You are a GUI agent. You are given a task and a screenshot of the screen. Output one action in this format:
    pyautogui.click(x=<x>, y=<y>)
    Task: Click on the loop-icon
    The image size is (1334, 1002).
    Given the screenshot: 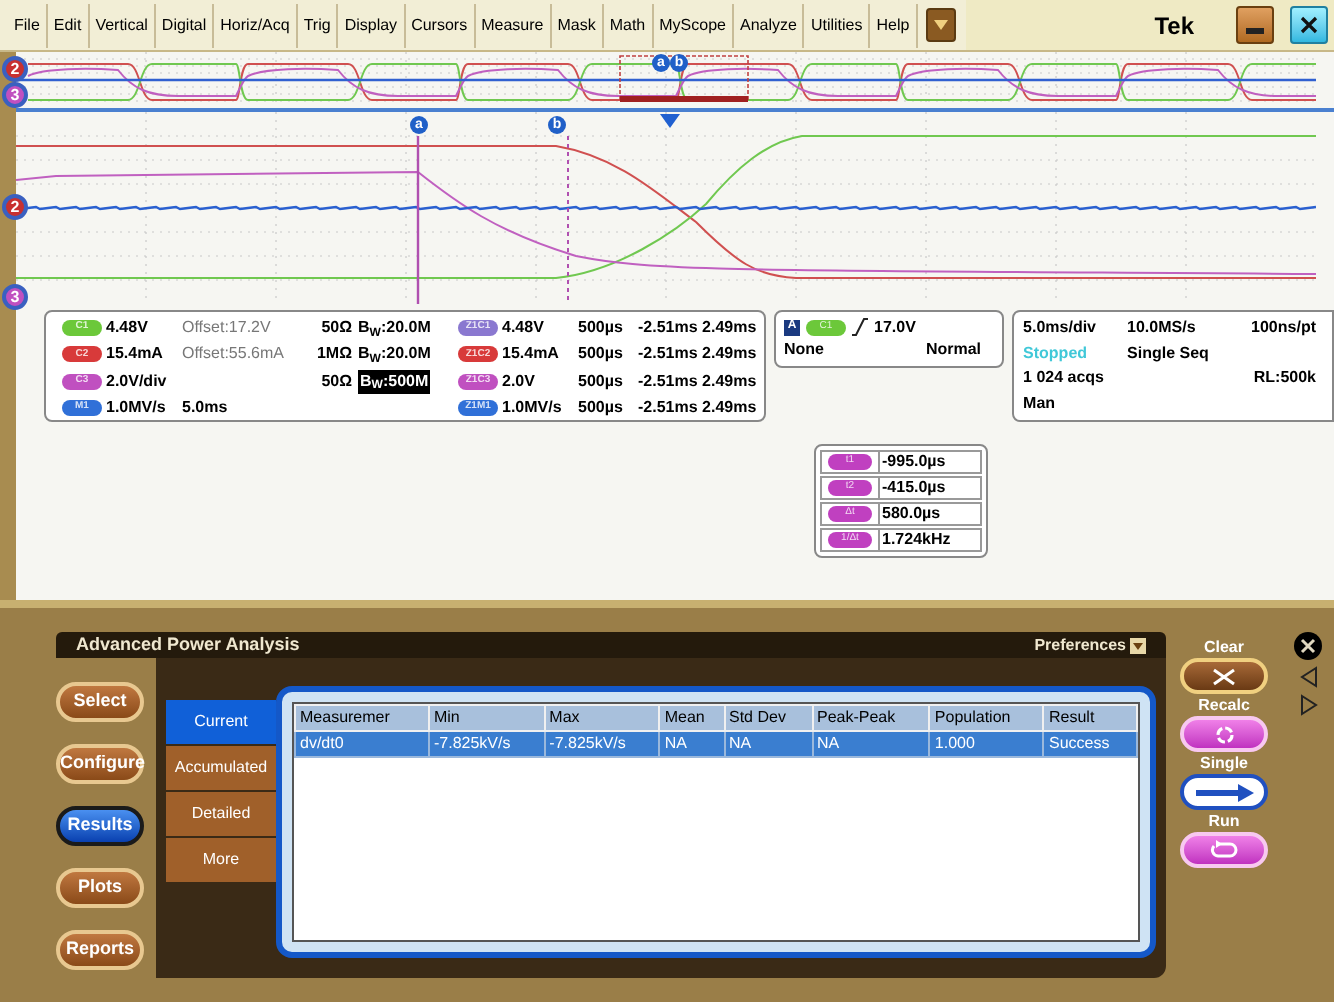 What is the action you would take?
    pyautogui.click(x=1224, y=850)
    